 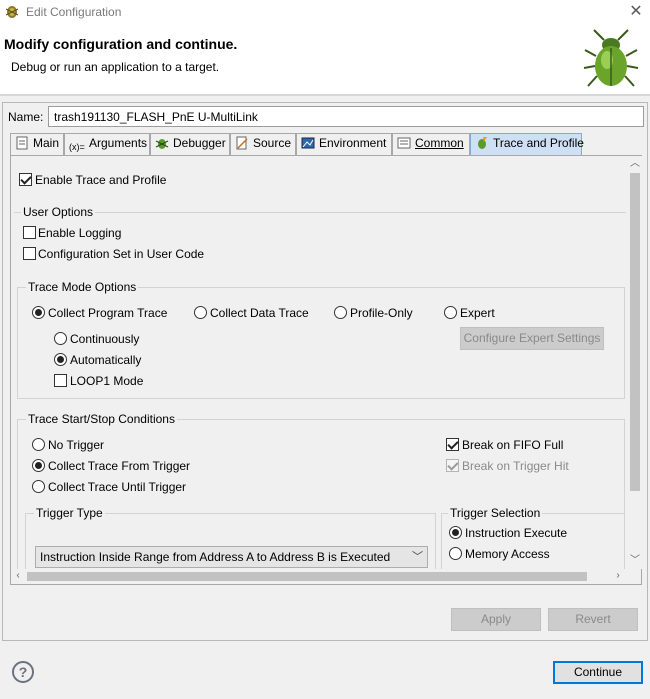 What do you see at coordinates (12, 12) in the screenshot?
I see `app-bug-icon` at bounding box center [12, 12].